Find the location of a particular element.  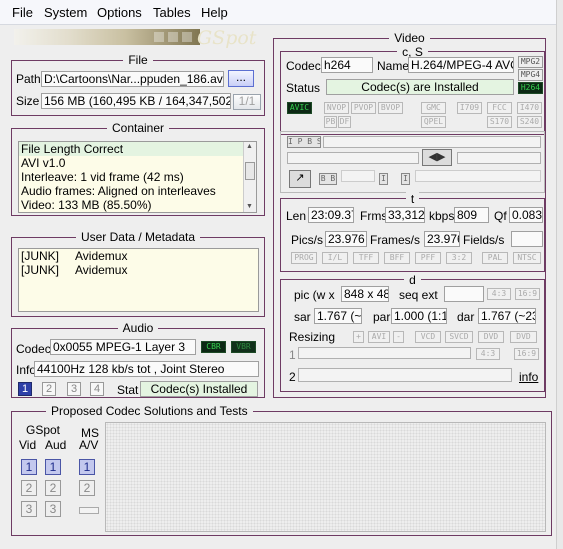

resize-svcd-button: SVCD is located at coordinates (459, 337).